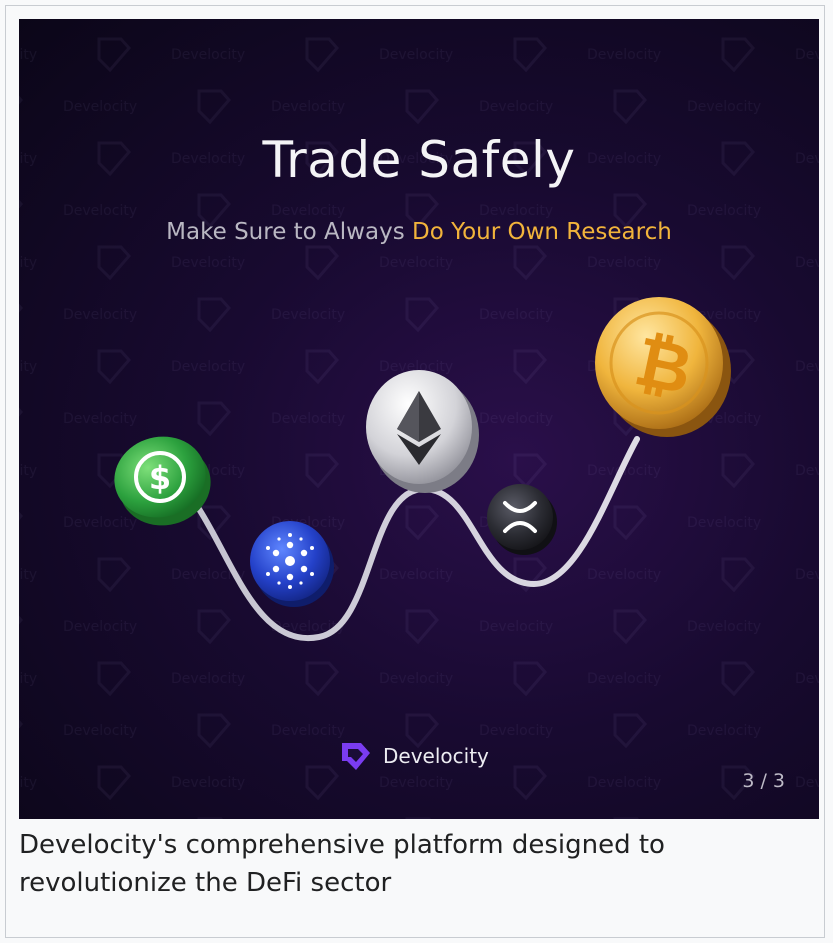 The image size is (833, 943). Describe the element at coordinates (356, 756) in the screenshot. I see `develocity-logo-icon` at that location.